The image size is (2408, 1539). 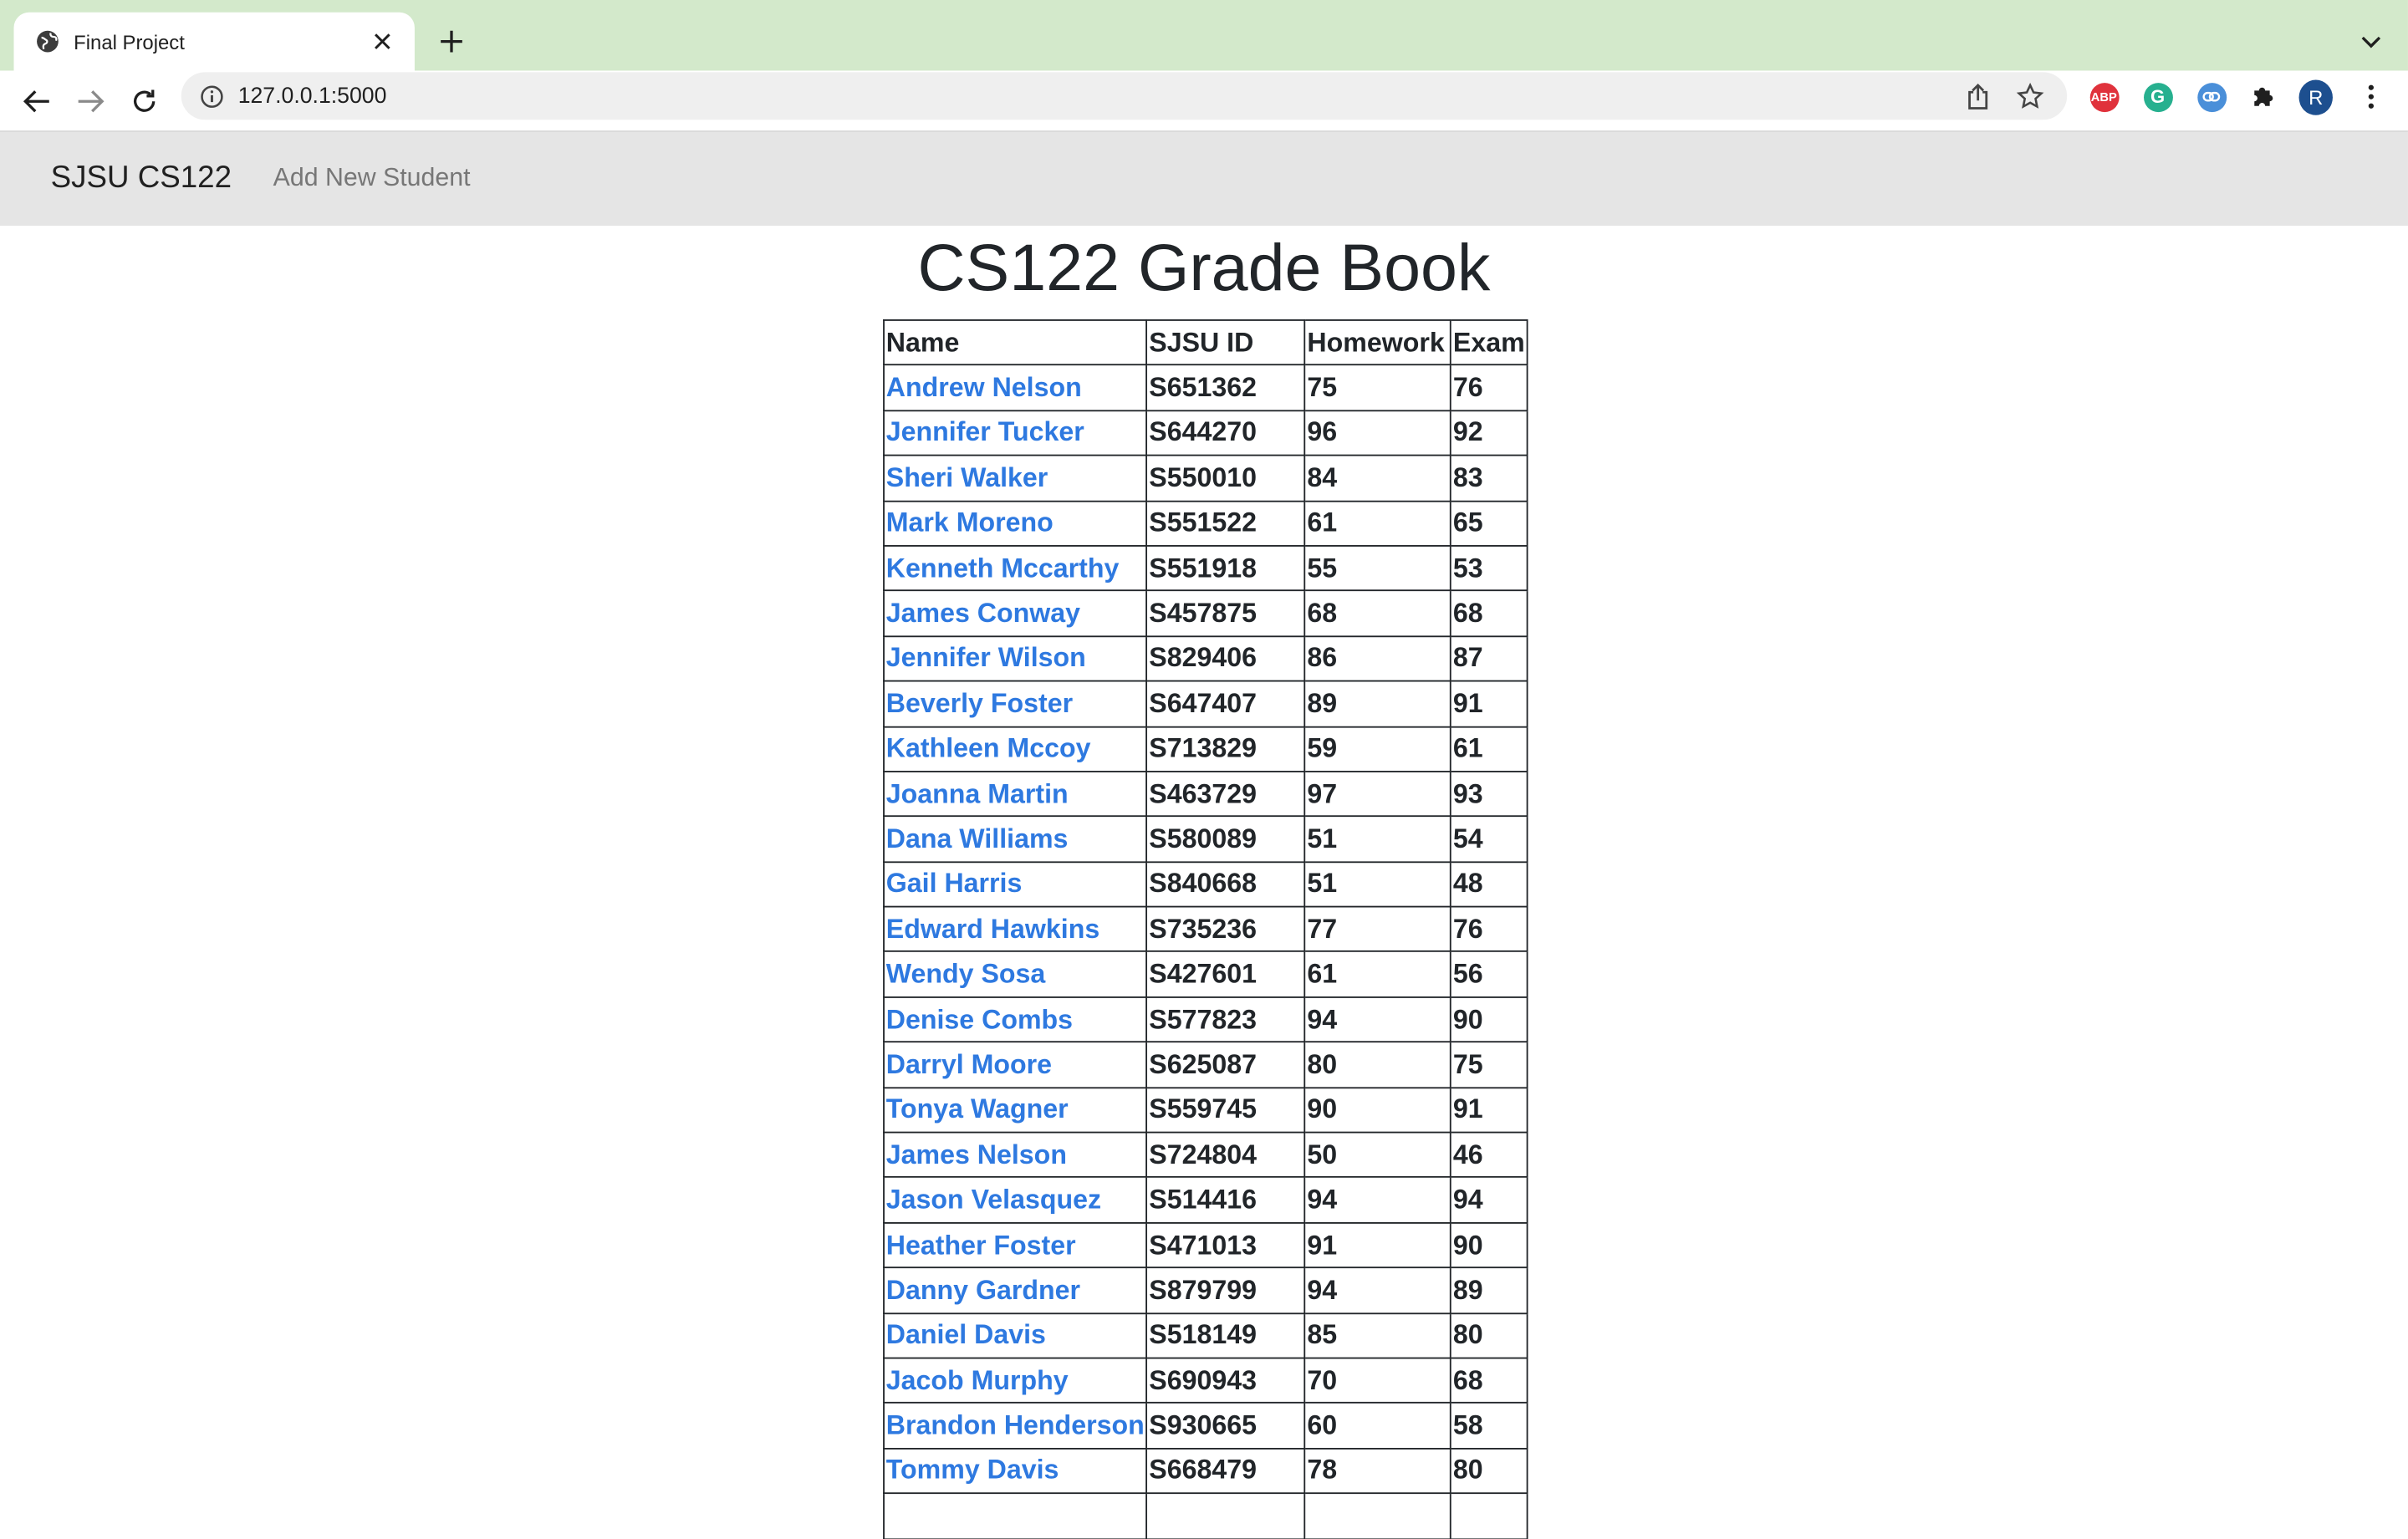 I want to click on name-cell: James Nelson, so click(x=1016, y=1155).